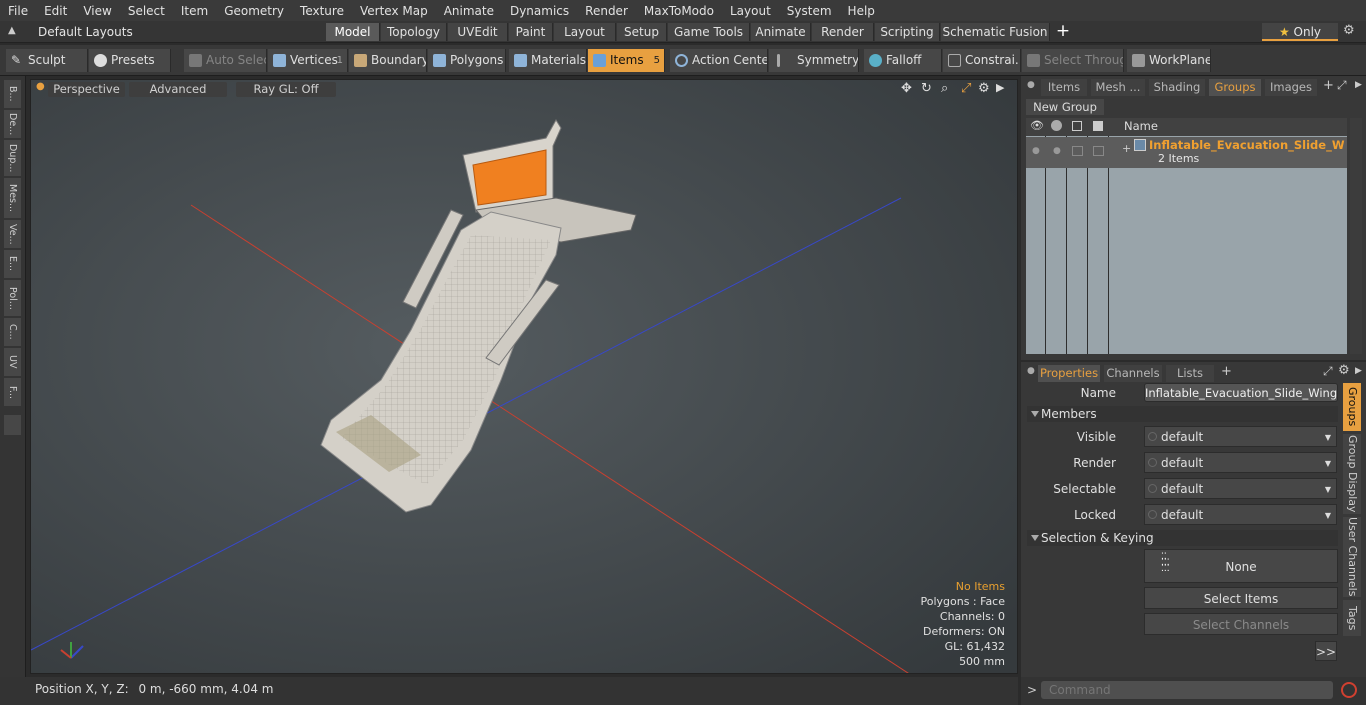  I want to click on zoom-icon: ⌕, so click(944, 88).